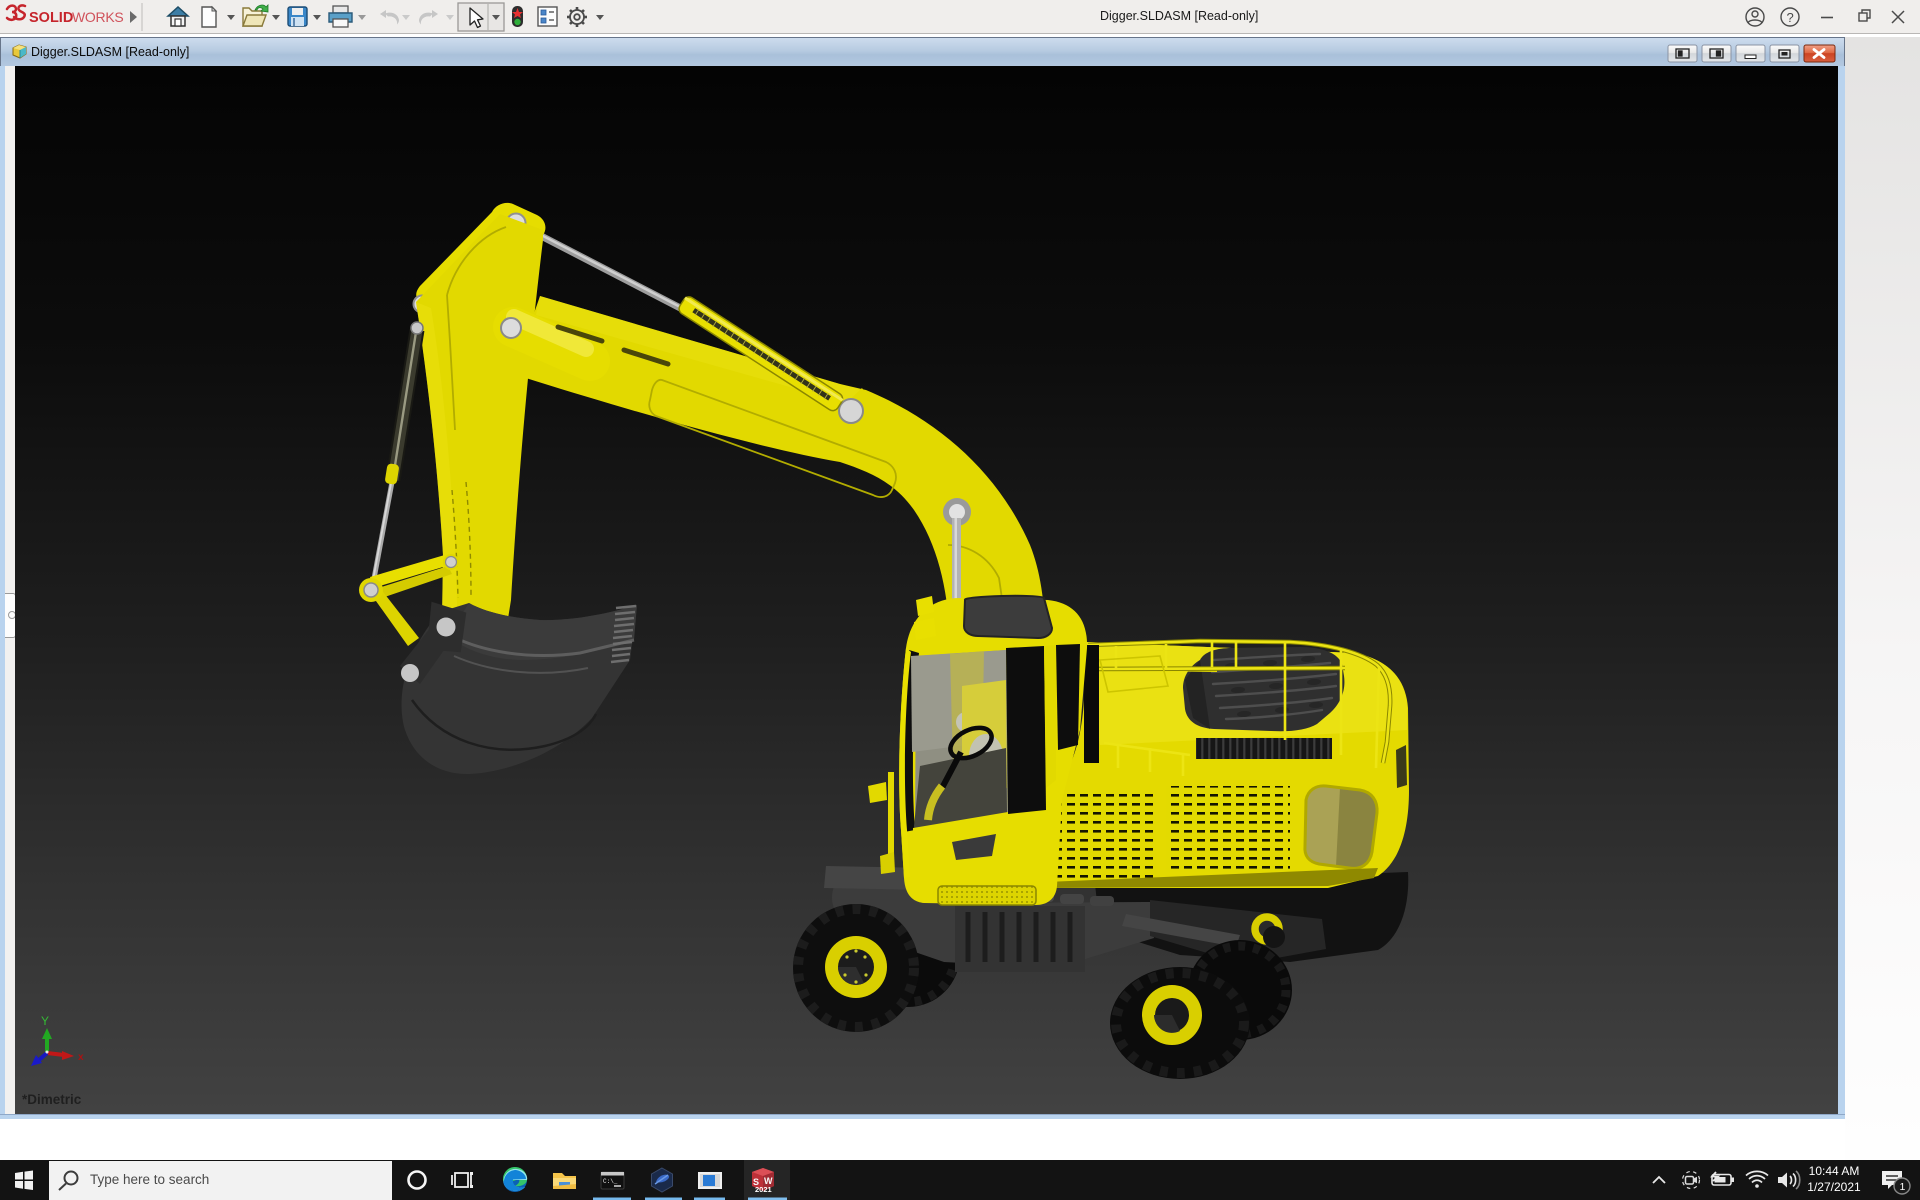 The image size is (1920, 1200). I want to click on svg-text: 1, so click(1903, 1187).